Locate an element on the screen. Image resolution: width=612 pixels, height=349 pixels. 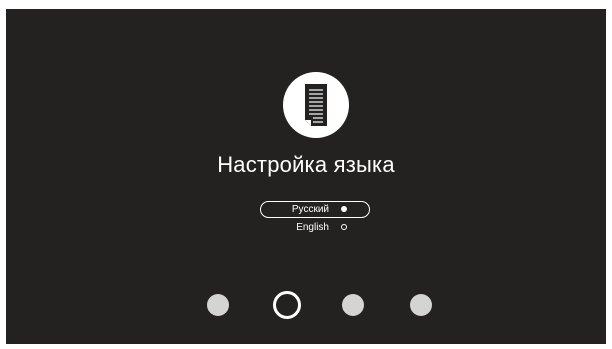
page-title: Настройка языка is located at coordinates (306, 164).